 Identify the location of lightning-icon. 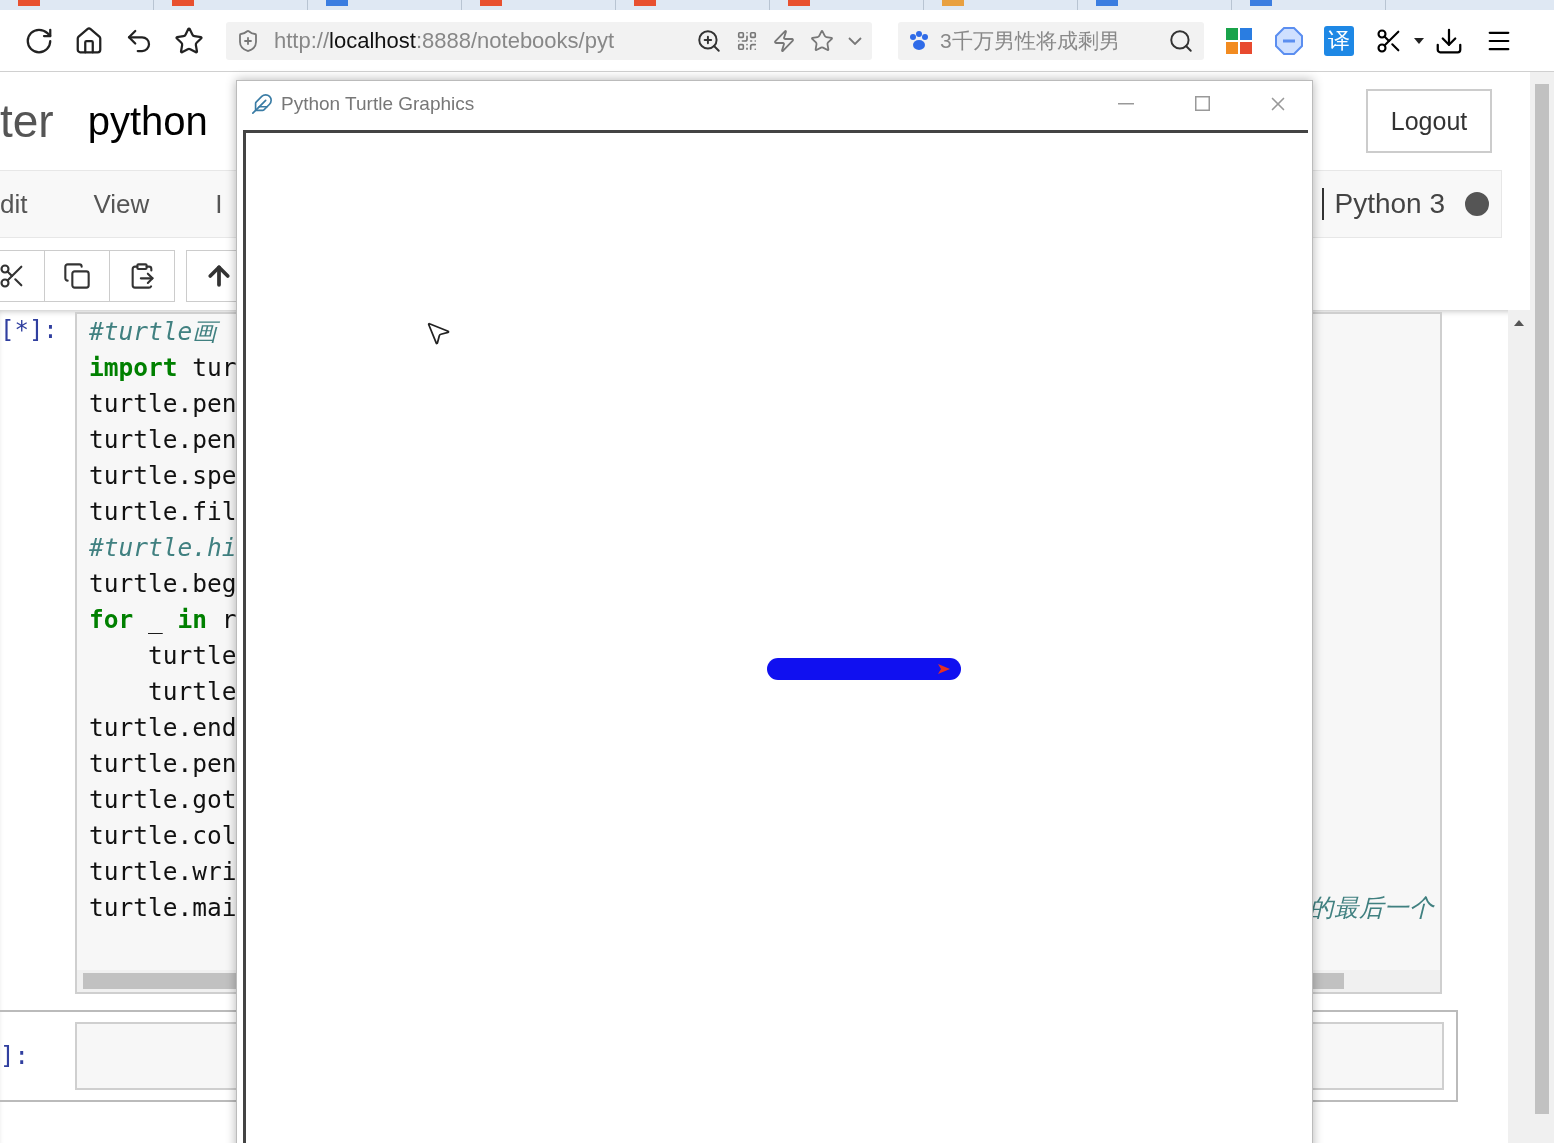
(784, 40).